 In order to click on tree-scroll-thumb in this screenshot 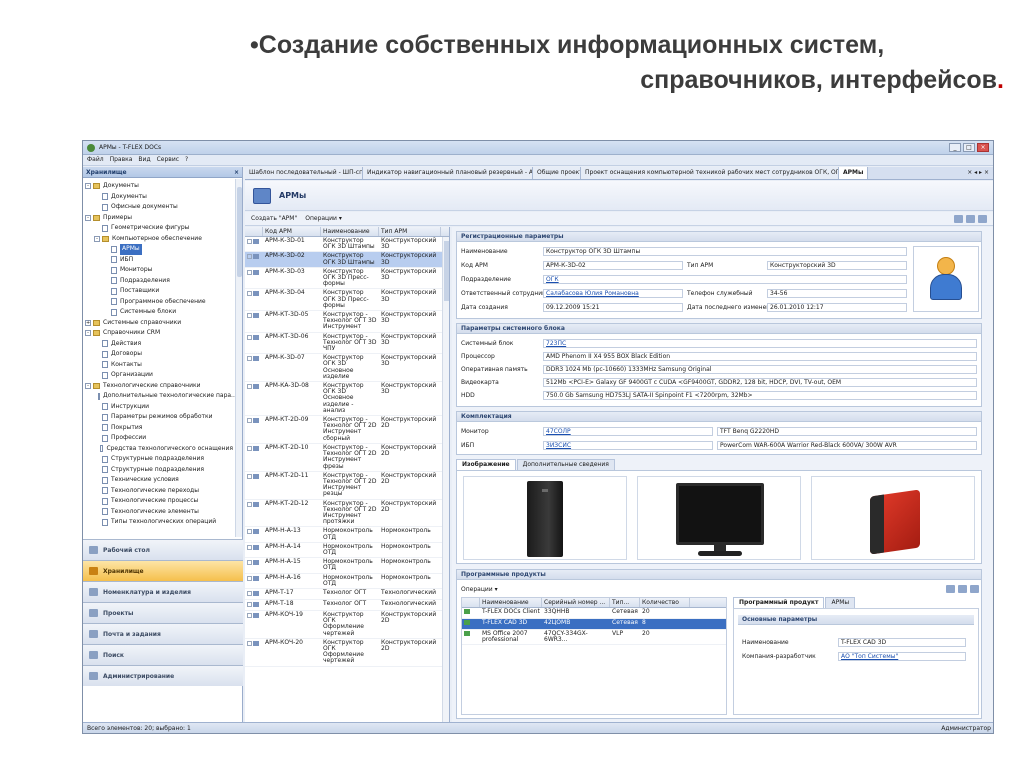, I will do `click(239, 232)`.